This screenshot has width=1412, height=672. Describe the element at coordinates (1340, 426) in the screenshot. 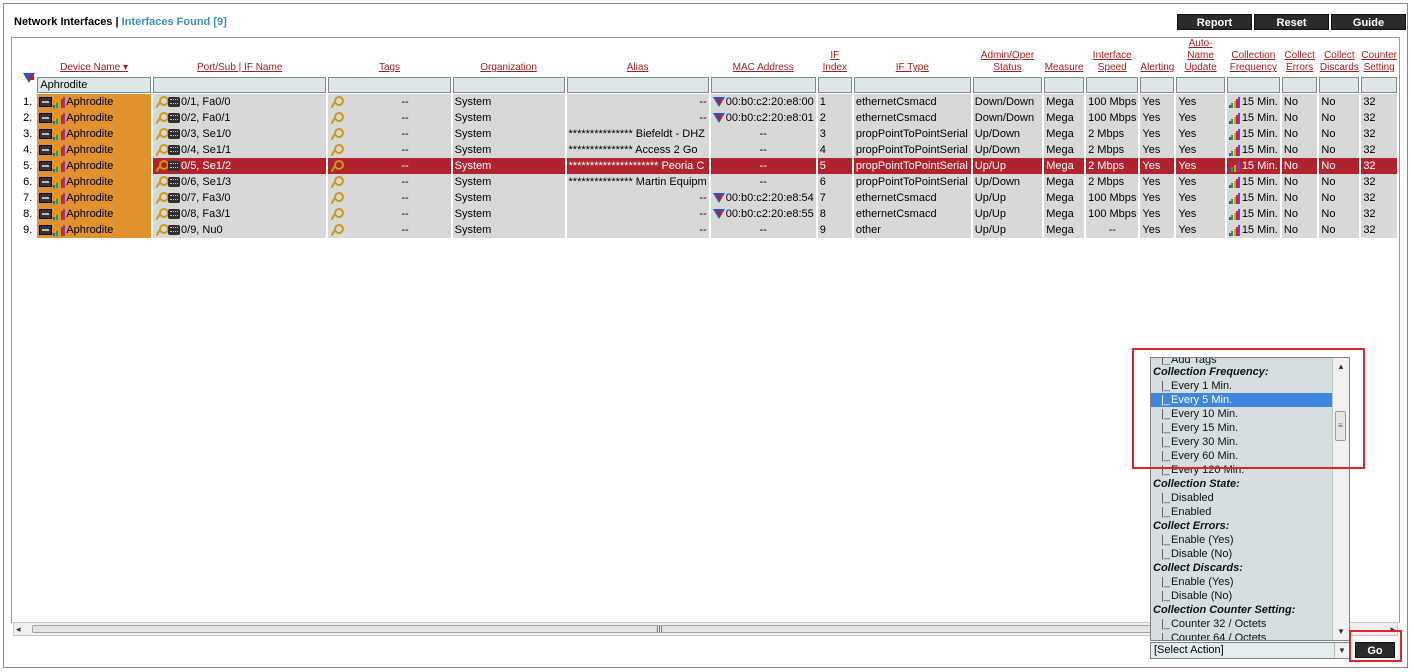

I see `action-menu-scroll-thumb: ≡` at that location.